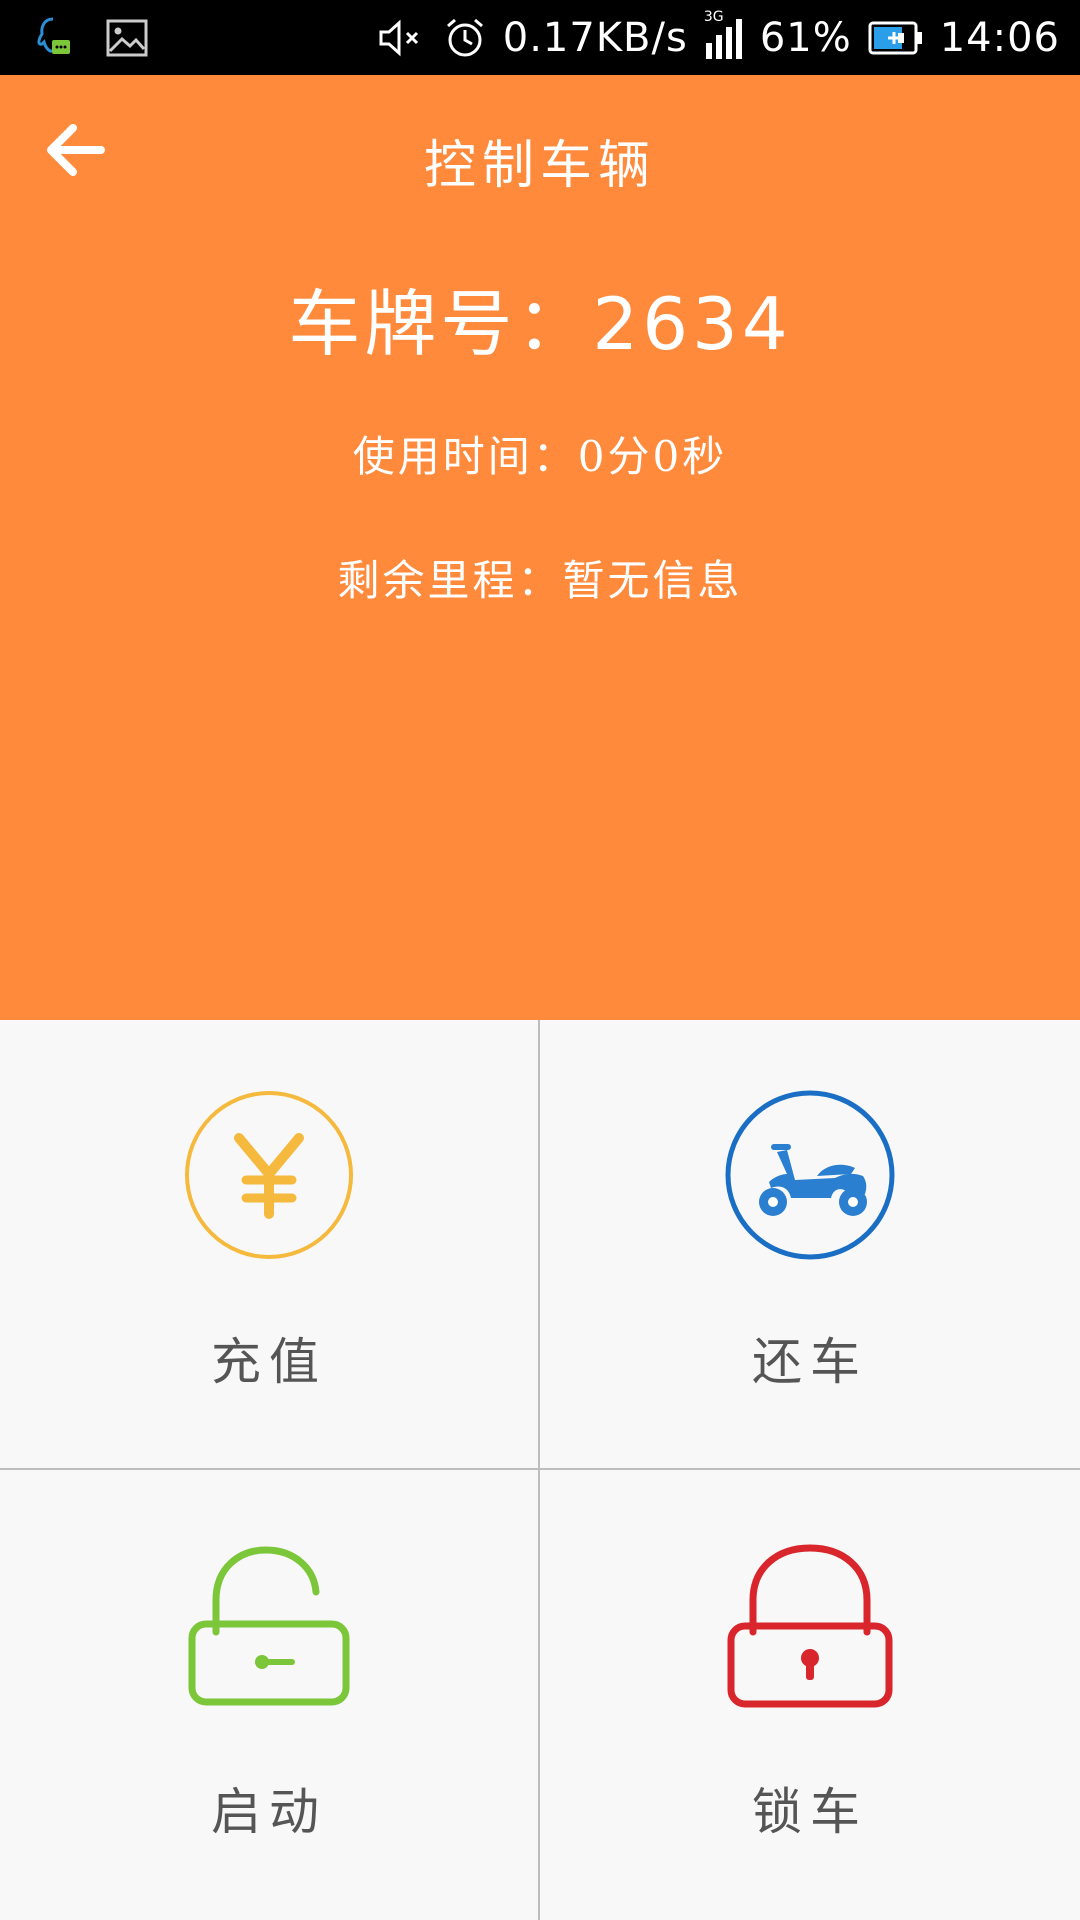  I want to click on start-button: 启动, so click(270, 1695).